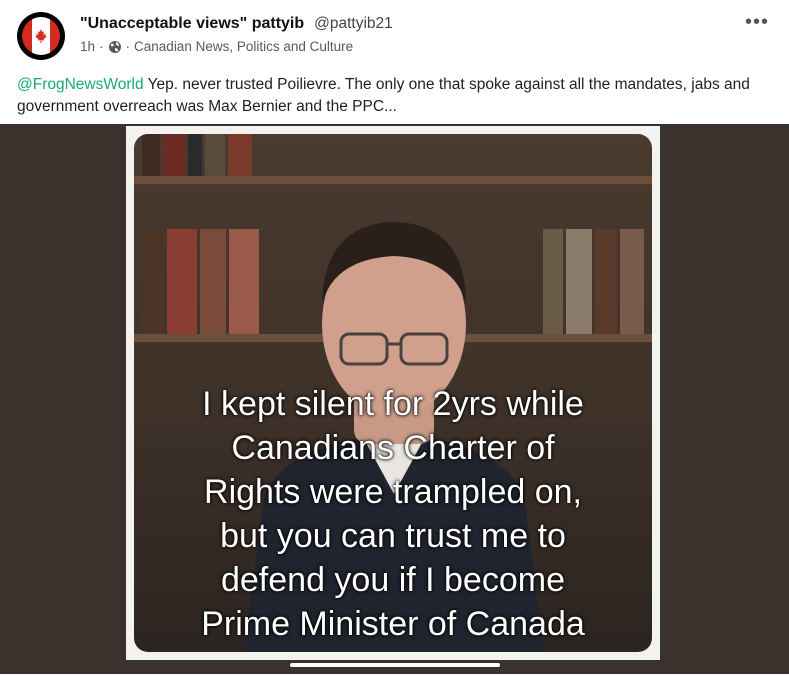 The image size is (789, 676). Describe the element at coordinates (87, 46) in the screenshot. I see `post-time: 1h` at that location.